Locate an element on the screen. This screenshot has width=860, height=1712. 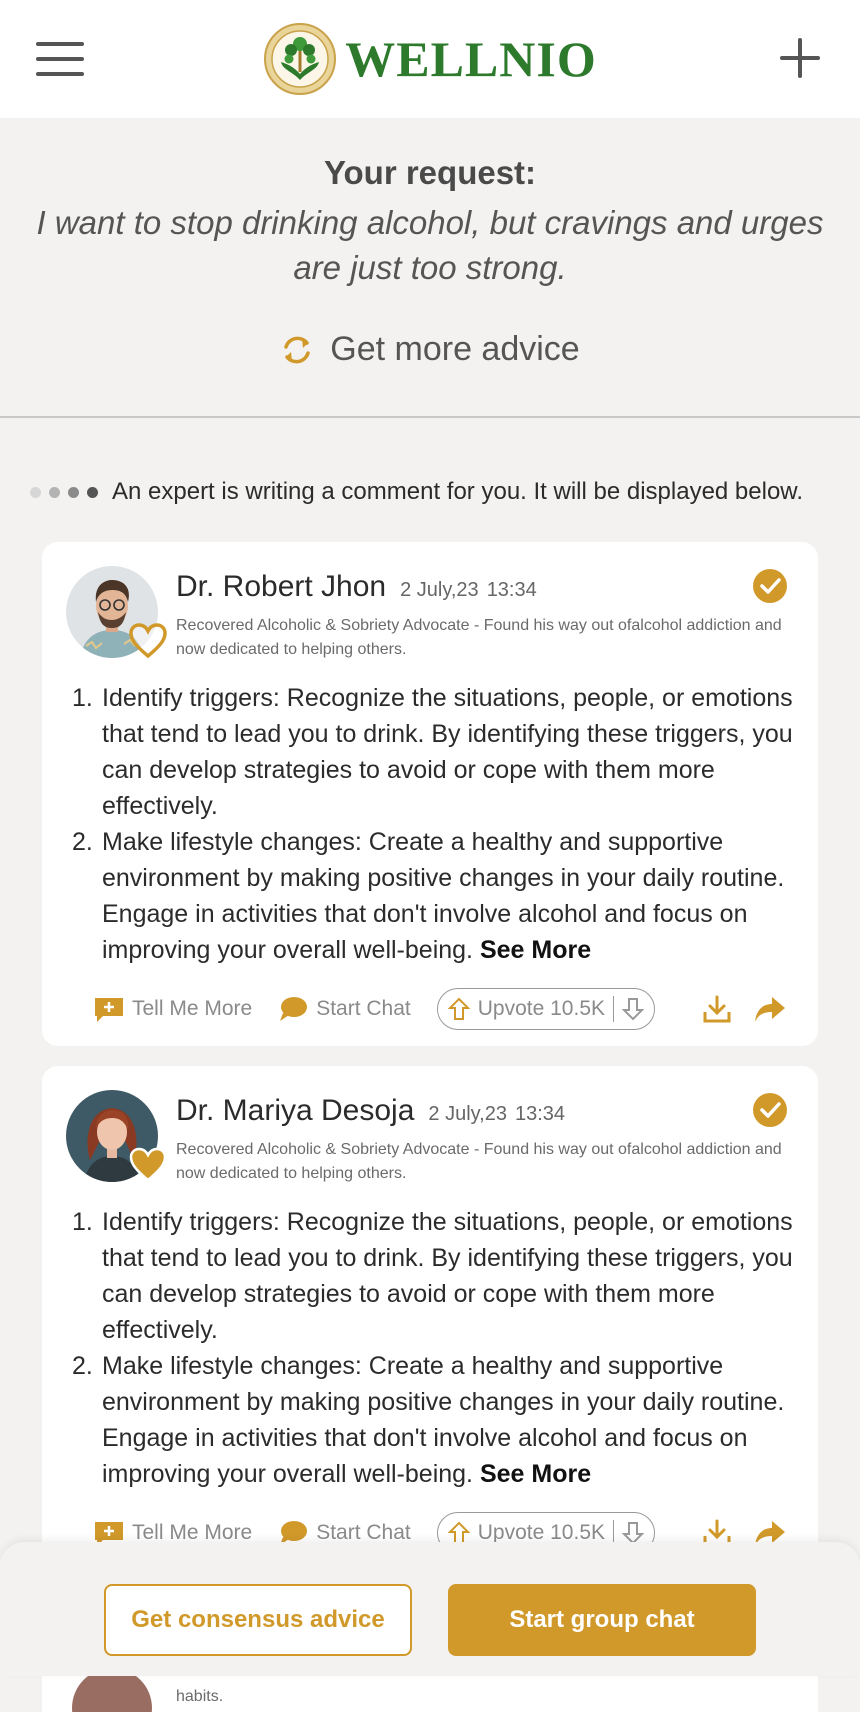
add-comment-icon is located at coordinates (109, 1010).